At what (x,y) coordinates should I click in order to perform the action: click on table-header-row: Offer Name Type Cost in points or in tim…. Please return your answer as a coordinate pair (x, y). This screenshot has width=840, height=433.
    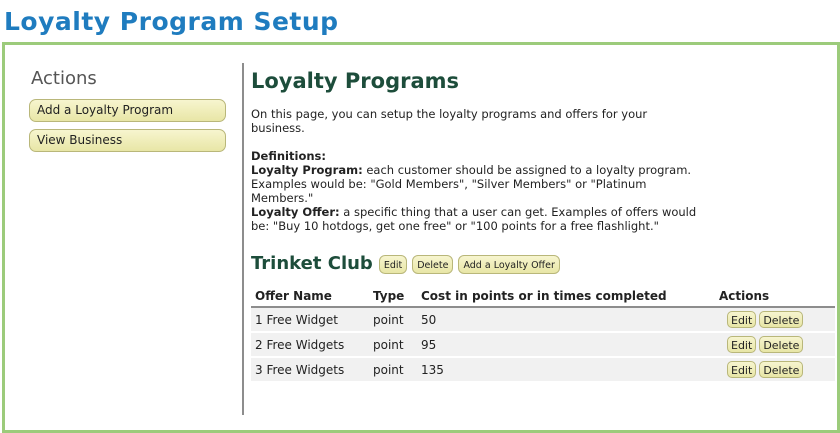
    Looking at the image, I should click on (543, 297).